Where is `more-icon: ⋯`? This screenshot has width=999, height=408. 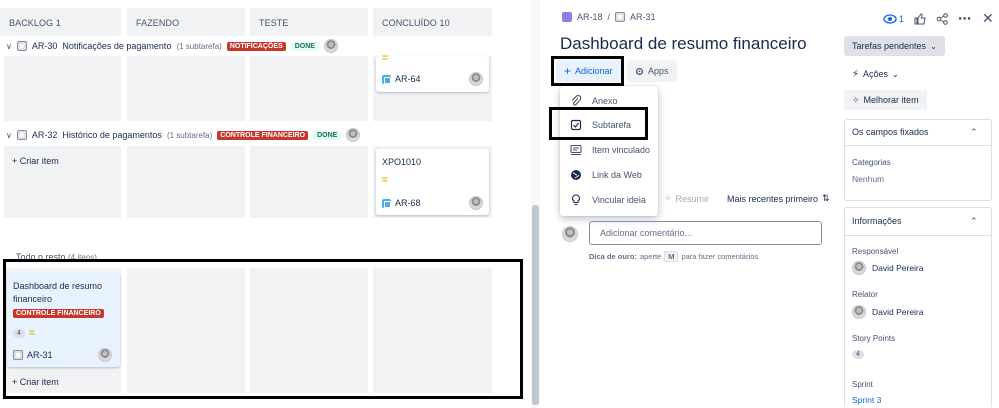
more-icon: ⋯ is located at coordinates (965, 19).